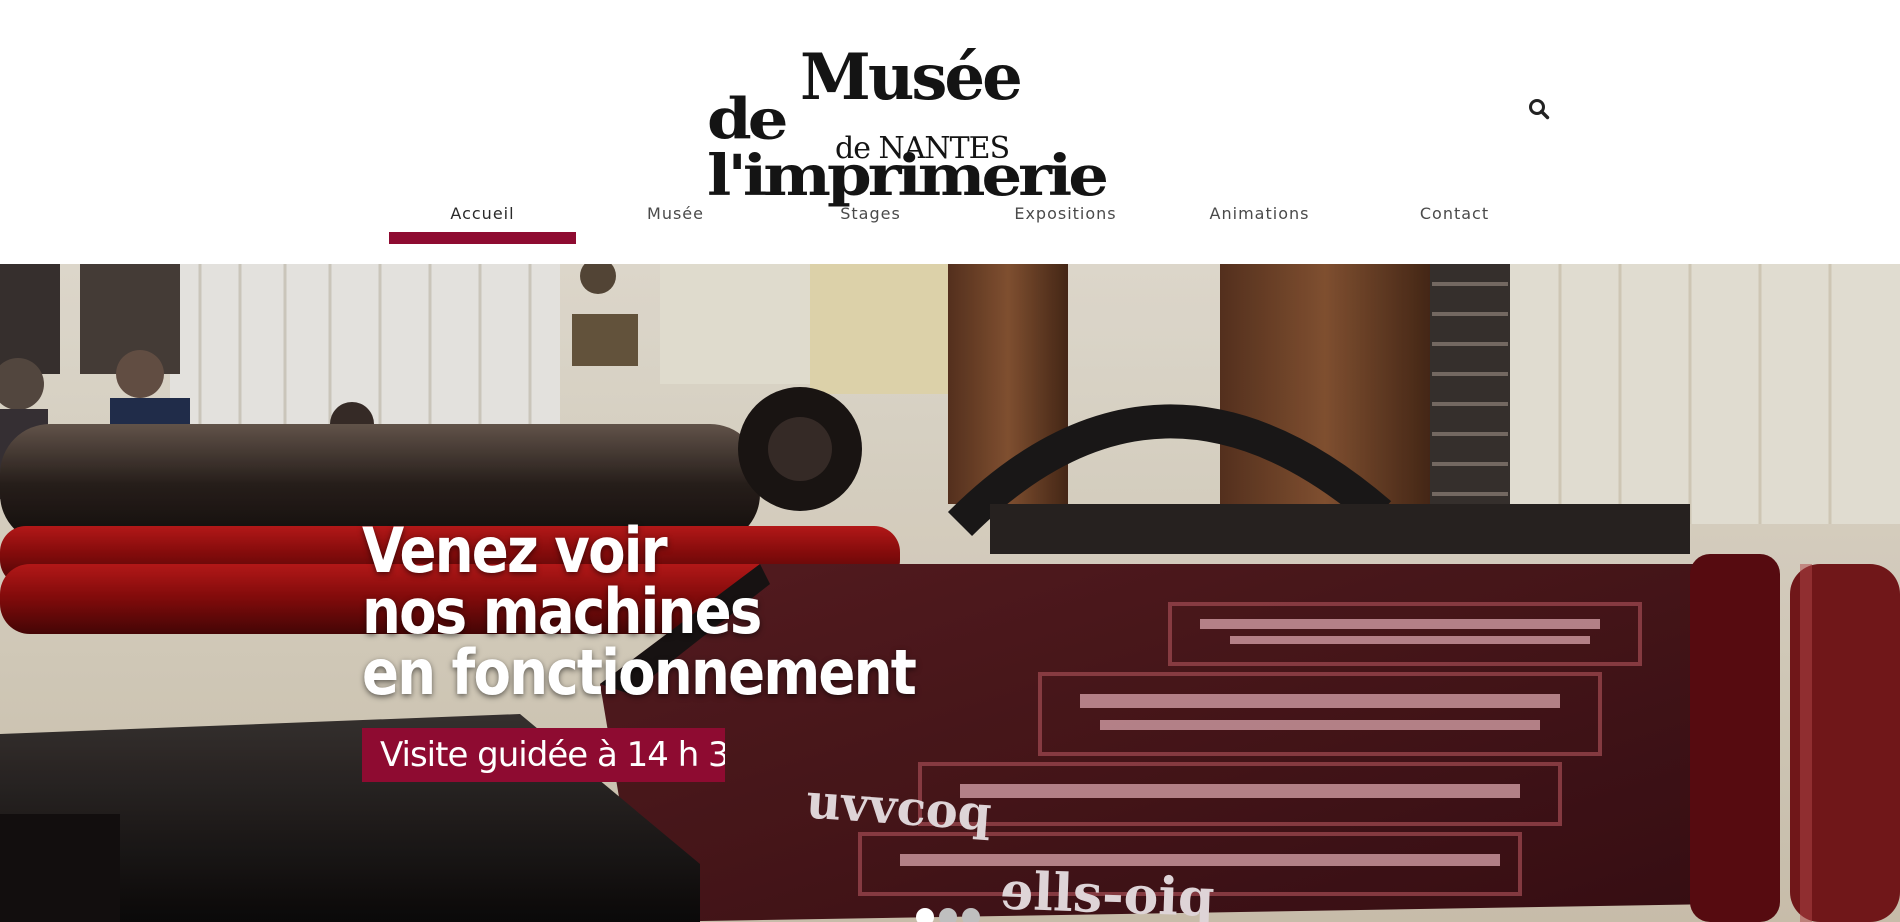 This screenshot has width=1900, height=922. What do you see at coordinates (922, 148) in the screenshot?
I see `logo-line-nantes: de NANTES` at bounding box center [922, 148].